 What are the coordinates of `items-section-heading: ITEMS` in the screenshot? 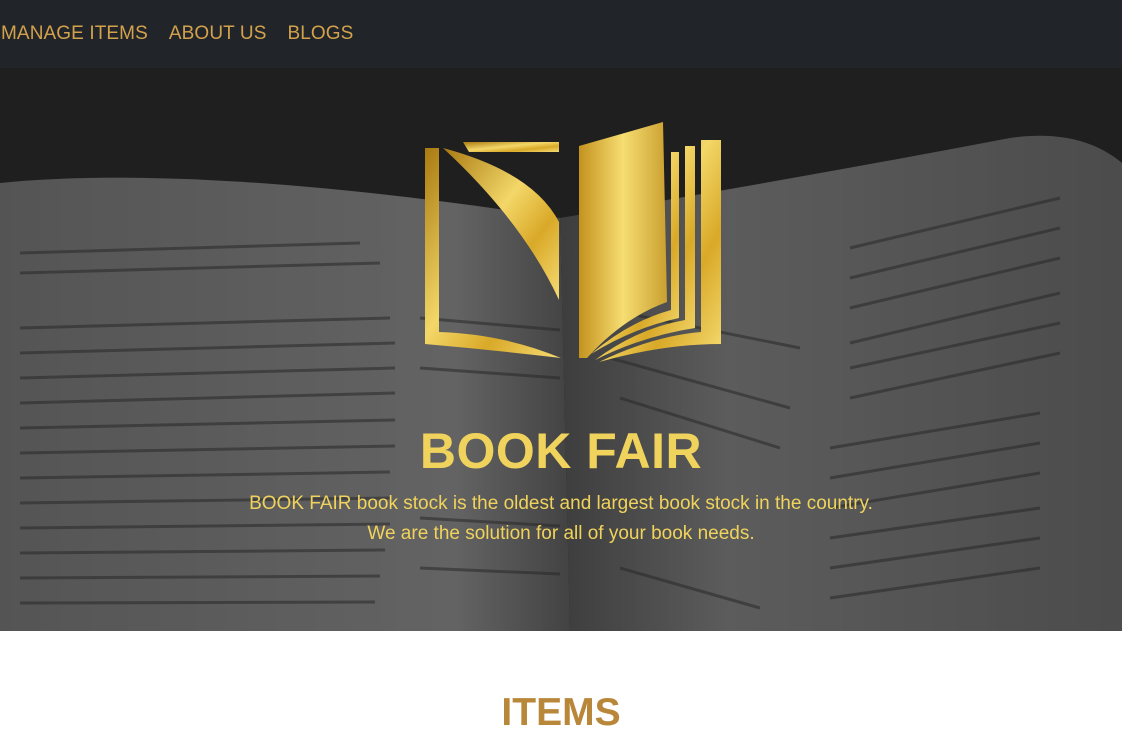 It's located at (561, 712).